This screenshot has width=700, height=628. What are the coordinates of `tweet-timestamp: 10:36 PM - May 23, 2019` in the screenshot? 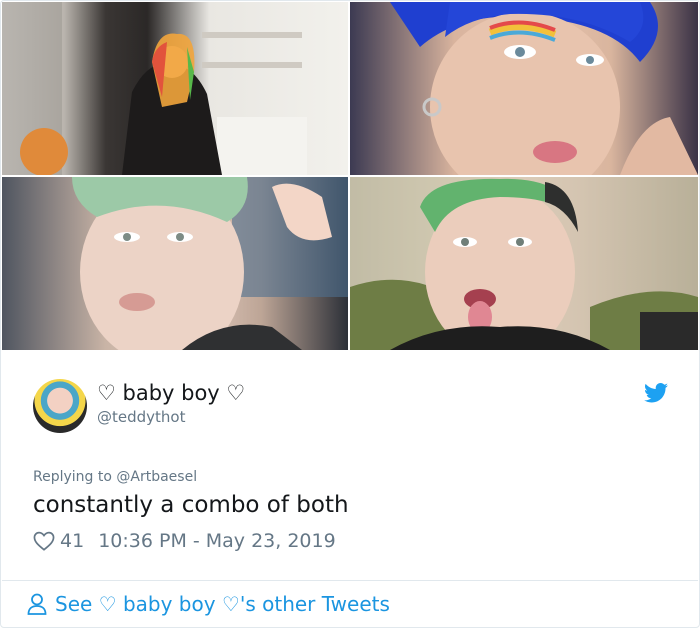 It's located at (217, 541).